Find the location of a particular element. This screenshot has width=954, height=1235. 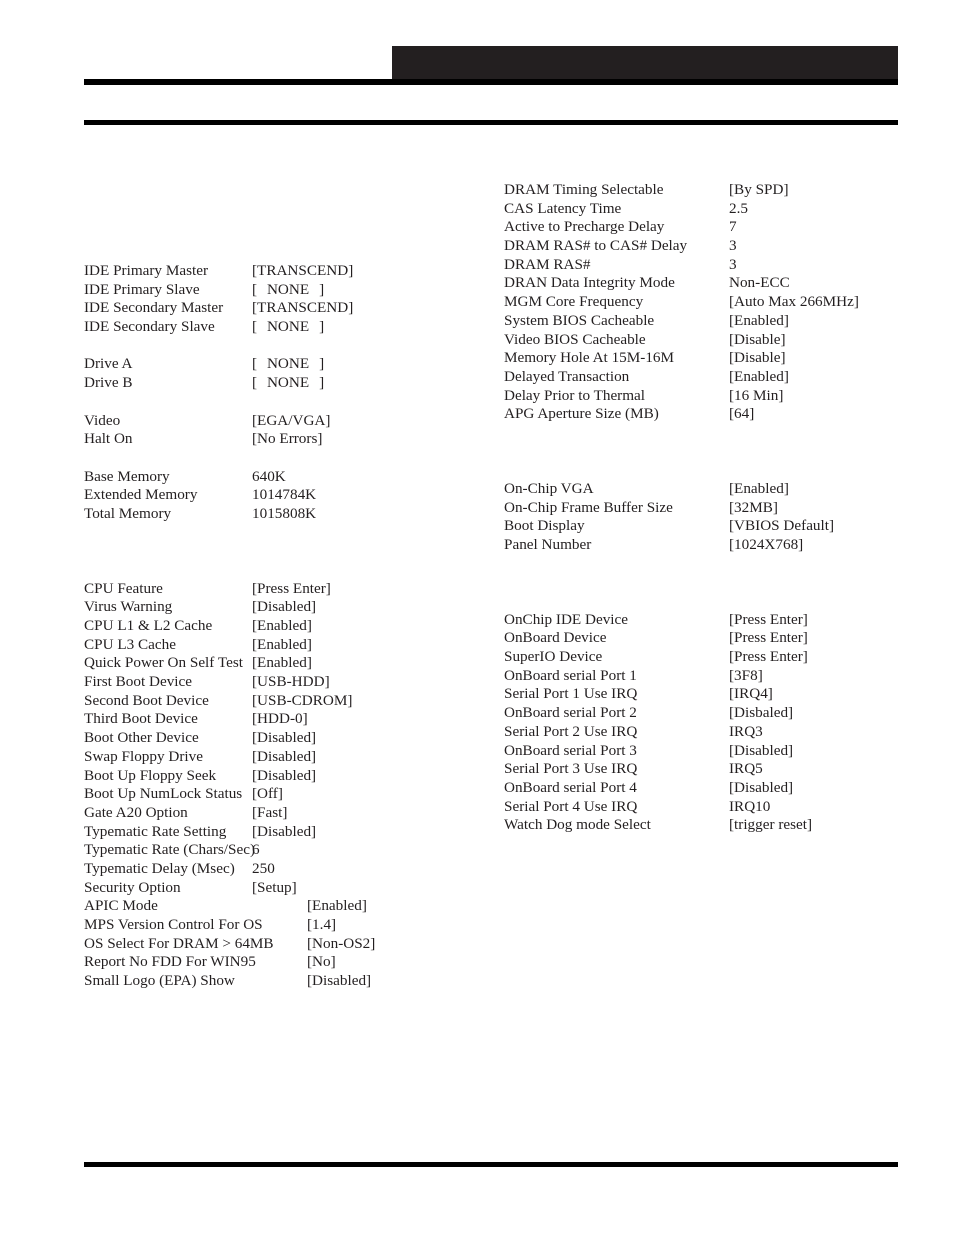

setting-value: [1024X768] is located at coordinates (766, 545).